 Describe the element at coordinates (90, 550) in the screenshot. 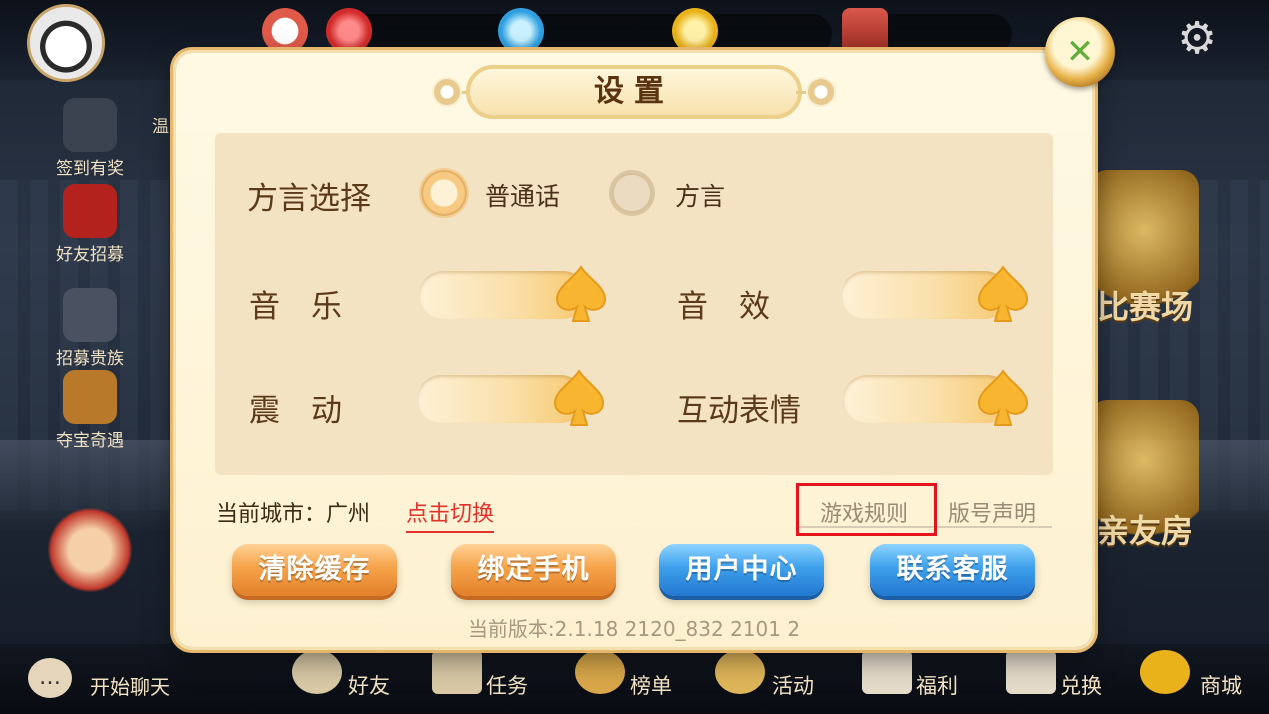

I see `god-of-wealth-icon` at that location.